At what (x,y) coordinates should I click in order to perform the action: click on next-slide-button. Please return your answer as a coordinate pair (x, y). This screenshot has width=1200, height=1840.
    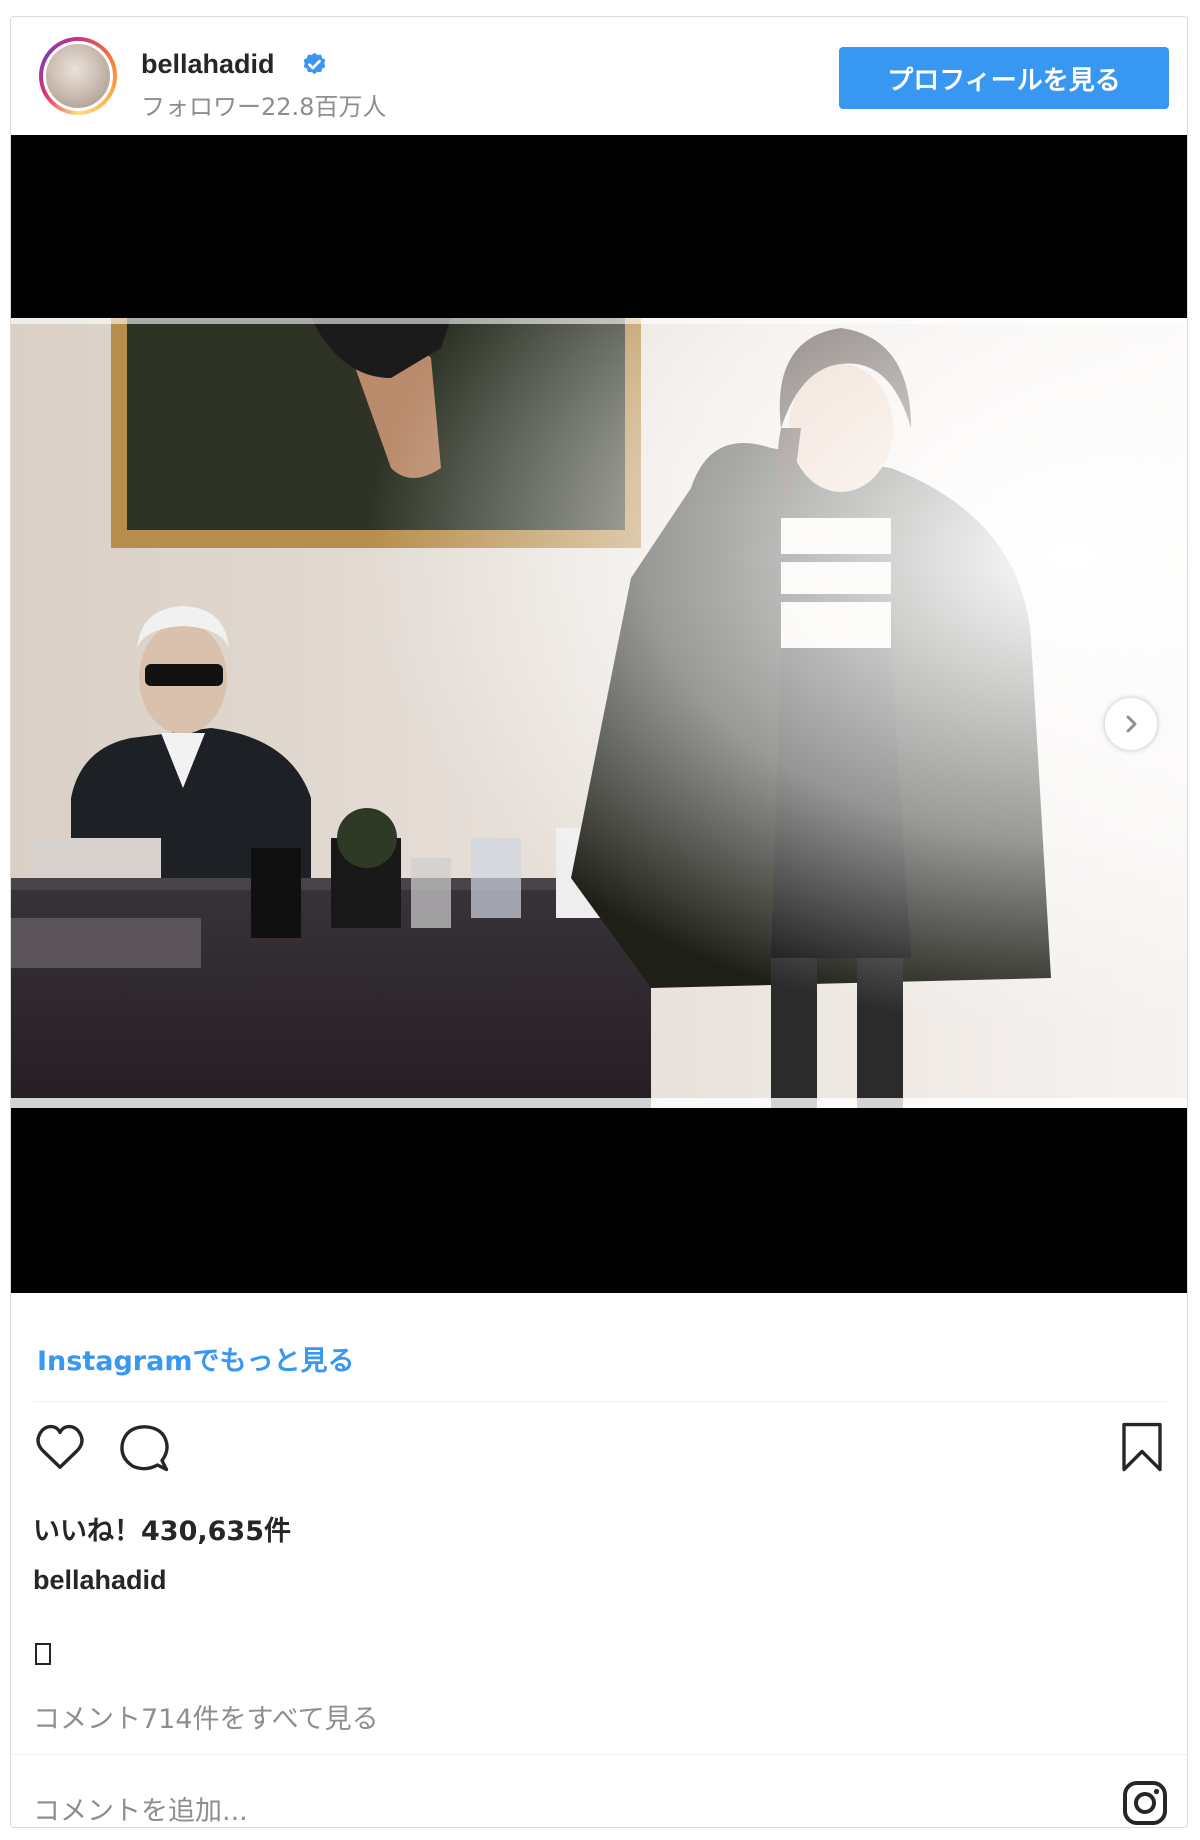
    Looking at the image, I should click on (1131, 724).